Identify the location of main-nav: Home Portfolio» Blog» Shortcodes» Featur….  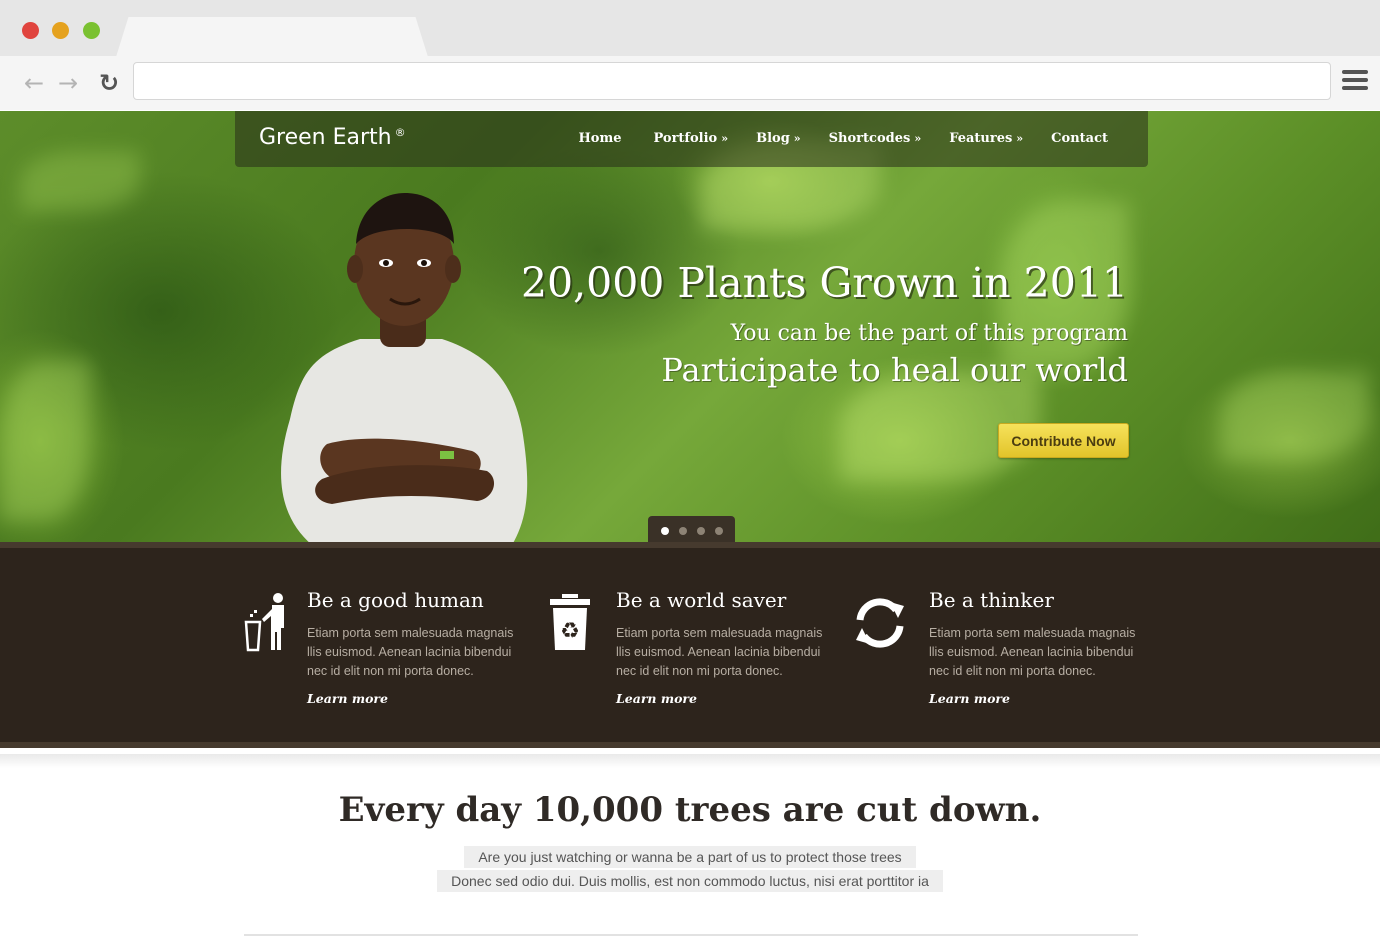
(845, 138).